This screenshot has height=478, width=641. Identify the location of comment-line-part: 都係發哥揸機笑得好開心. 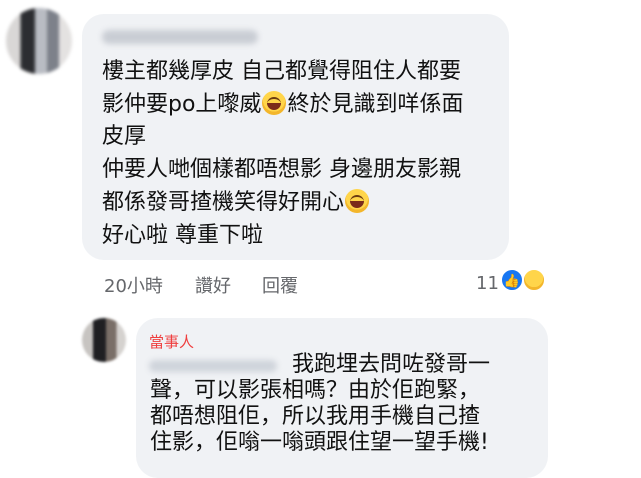
(223, 202).